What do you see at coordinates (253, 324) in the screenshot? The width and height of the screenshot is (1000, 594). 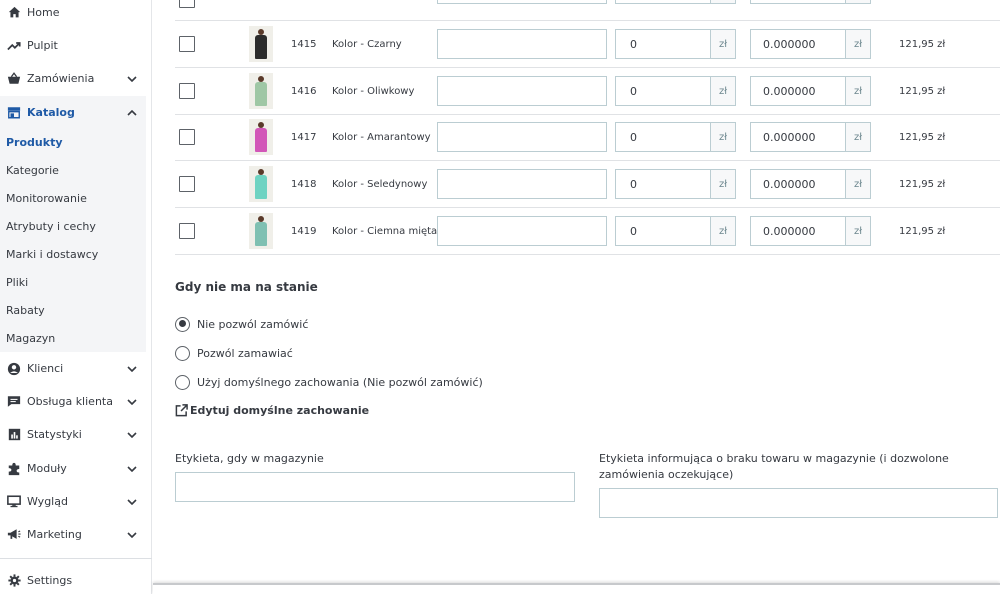 I see `radio-label: Nie pozwól zamówić` at bounding box center [253, 324].